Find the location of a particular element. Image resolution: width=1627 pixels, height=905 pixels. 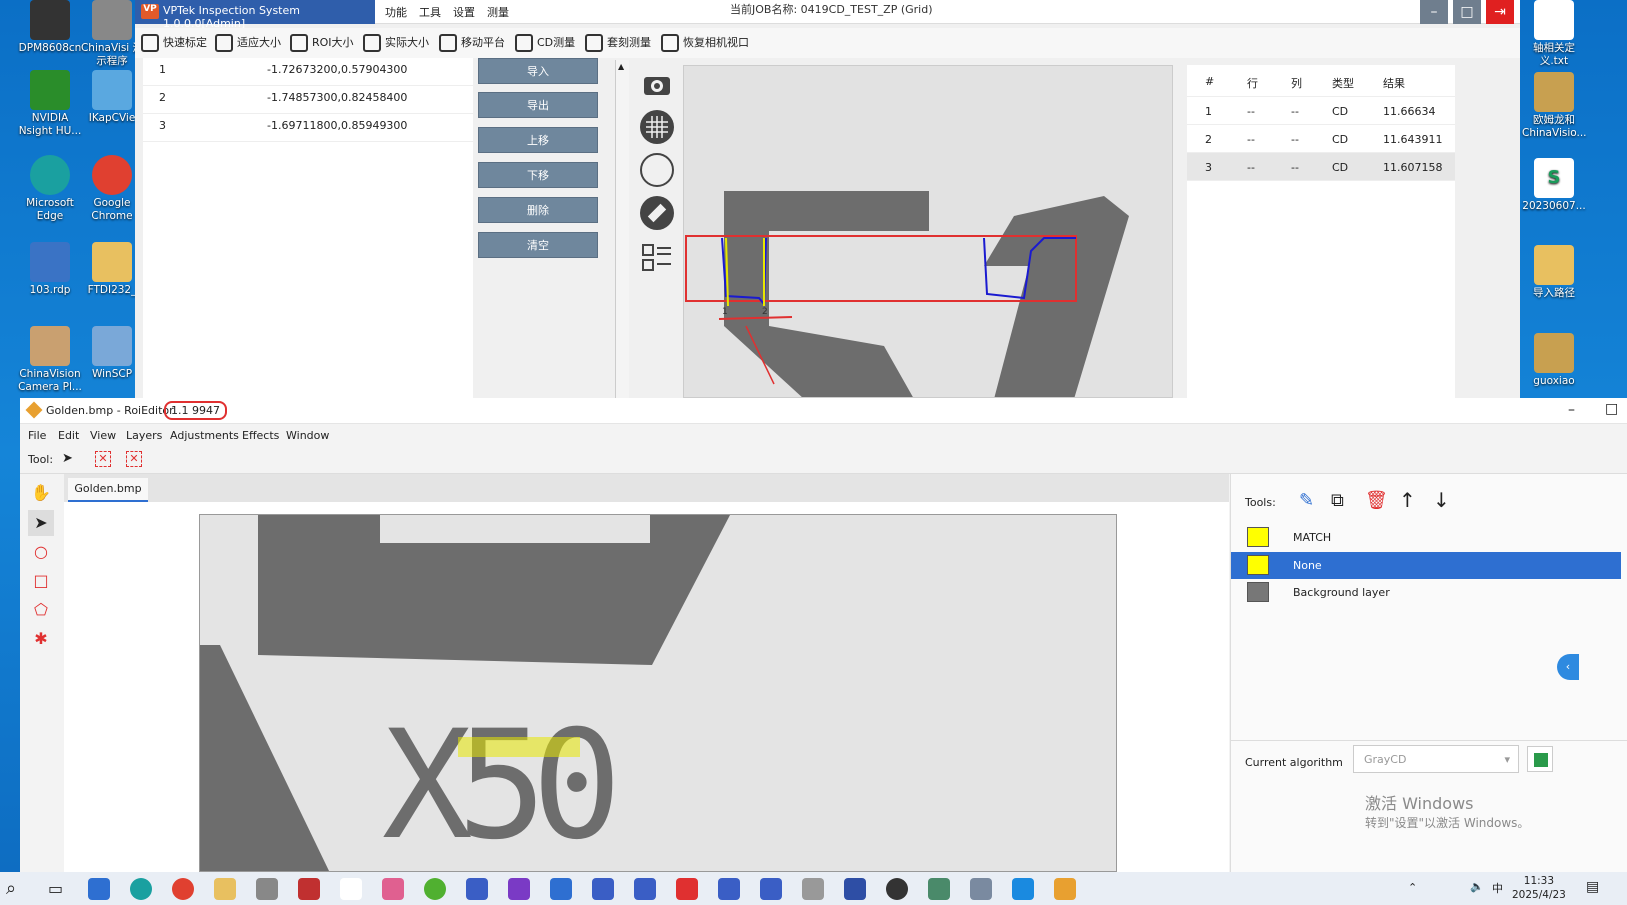

edit-pen-icon: ✎ is located at coordinates (1306, 500).